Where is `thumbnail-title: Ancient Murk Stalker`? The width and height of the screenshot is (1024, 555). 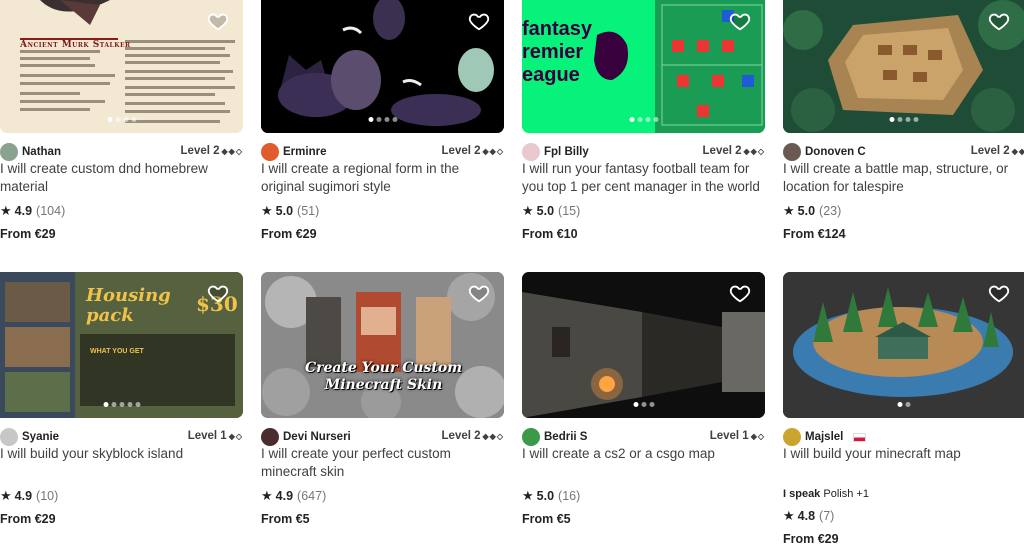
thumbnail-title: Ancient Murk Stalker is located at coordinates (75, 45).